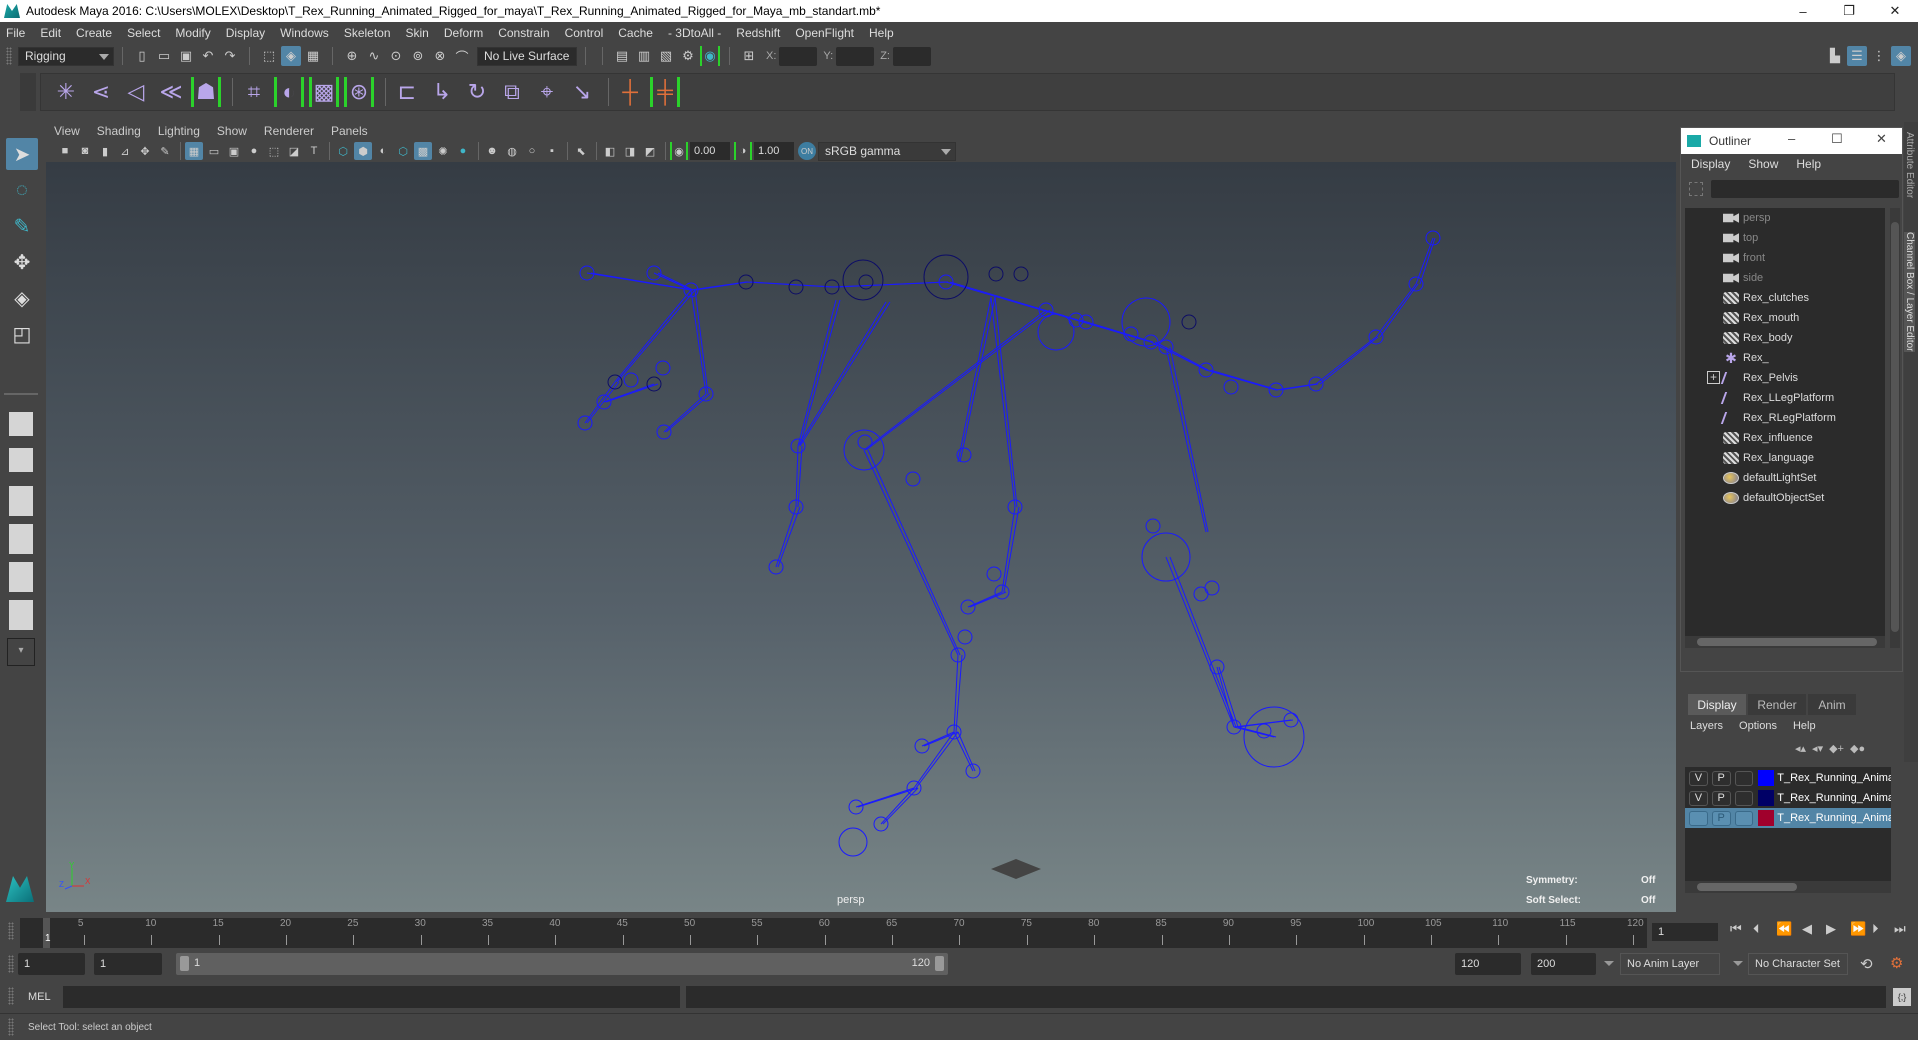 This screenshot has height=1040, width=1918. What do you see at coordinates (65, 151) in the screenshot?
I see `select-camera-icon: ■` at bounding box center [65, 151].